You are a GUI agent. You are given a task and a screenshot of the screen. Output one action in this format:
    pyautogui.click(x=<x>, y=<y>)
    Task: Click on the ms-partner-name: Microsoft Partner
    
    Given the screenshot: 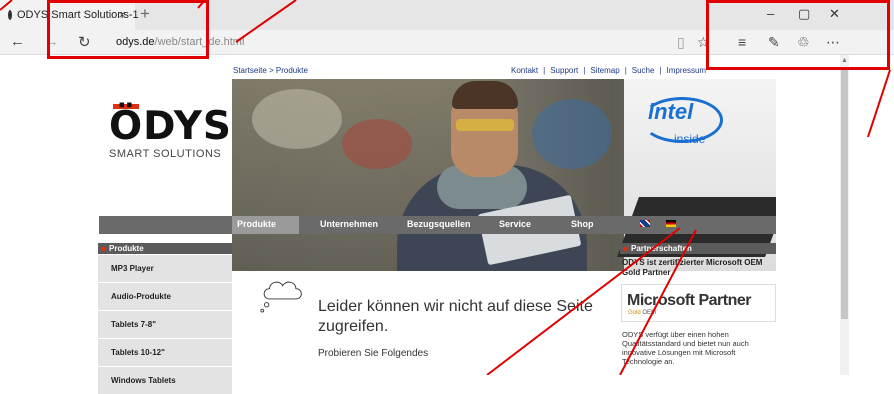 What is the action you would take?
    pyautogui.click(x=689, y=300)
    